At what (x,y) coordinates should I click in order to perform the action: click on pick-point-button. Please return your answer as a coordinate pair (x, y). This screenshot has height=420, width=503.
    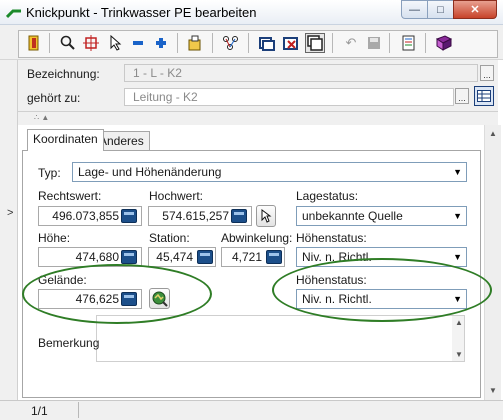
    Looking at the image, I should click on (266, 216).